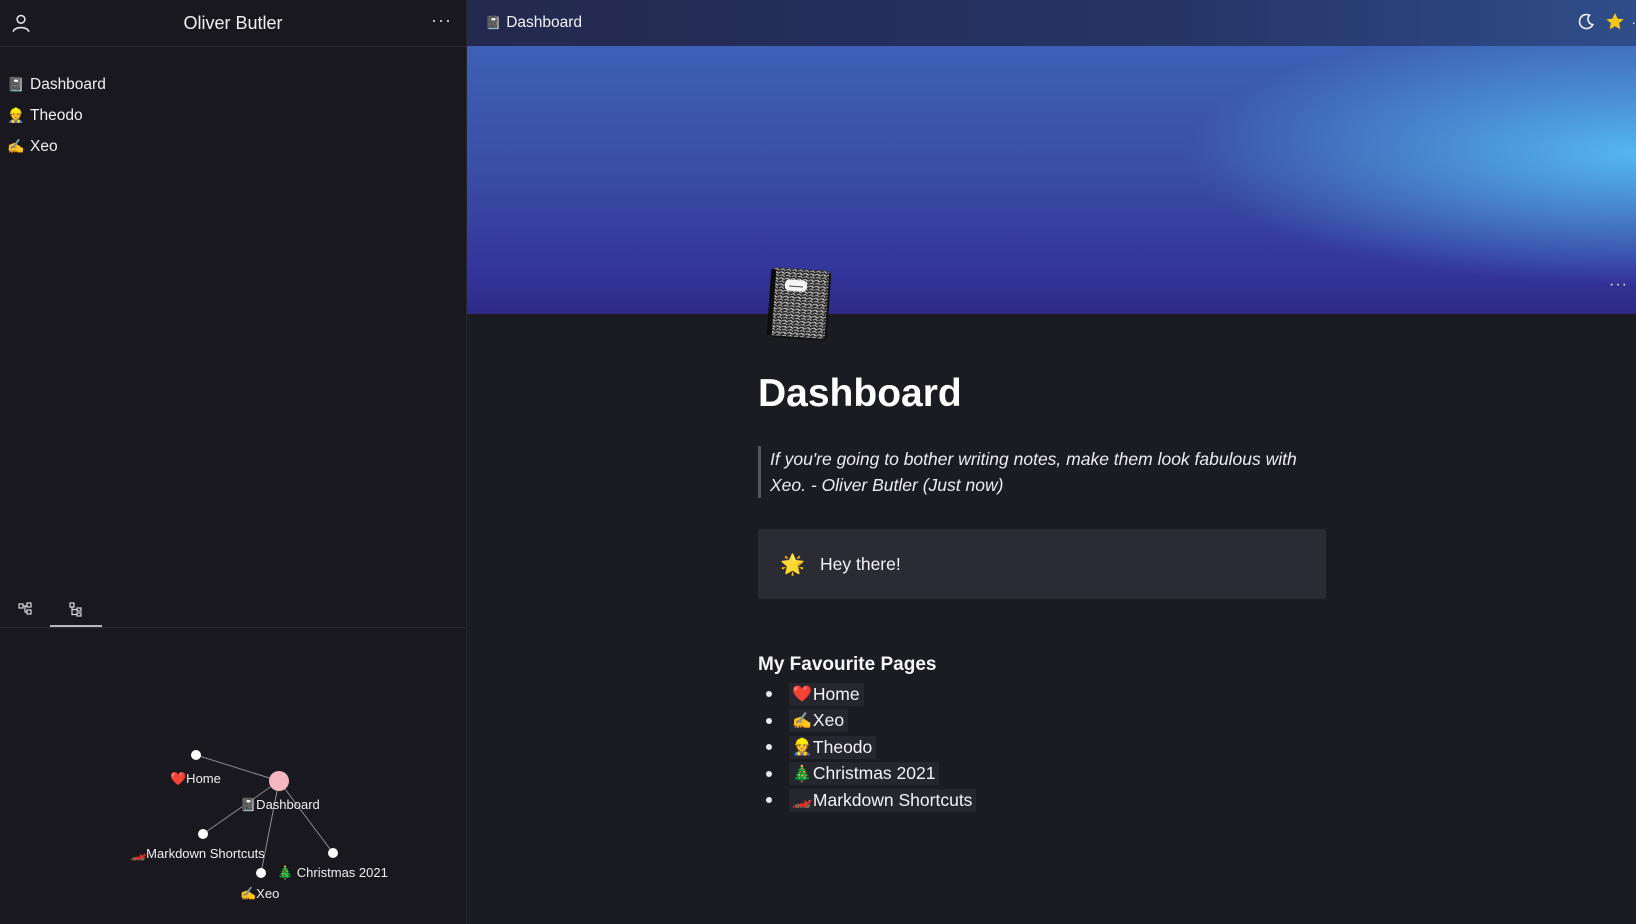 This screenshot has width=1636, height=924. Describe the element at coordinates (68, 84) in the screenshot. I see `sidebar-item-label: Dashboard` at that location.